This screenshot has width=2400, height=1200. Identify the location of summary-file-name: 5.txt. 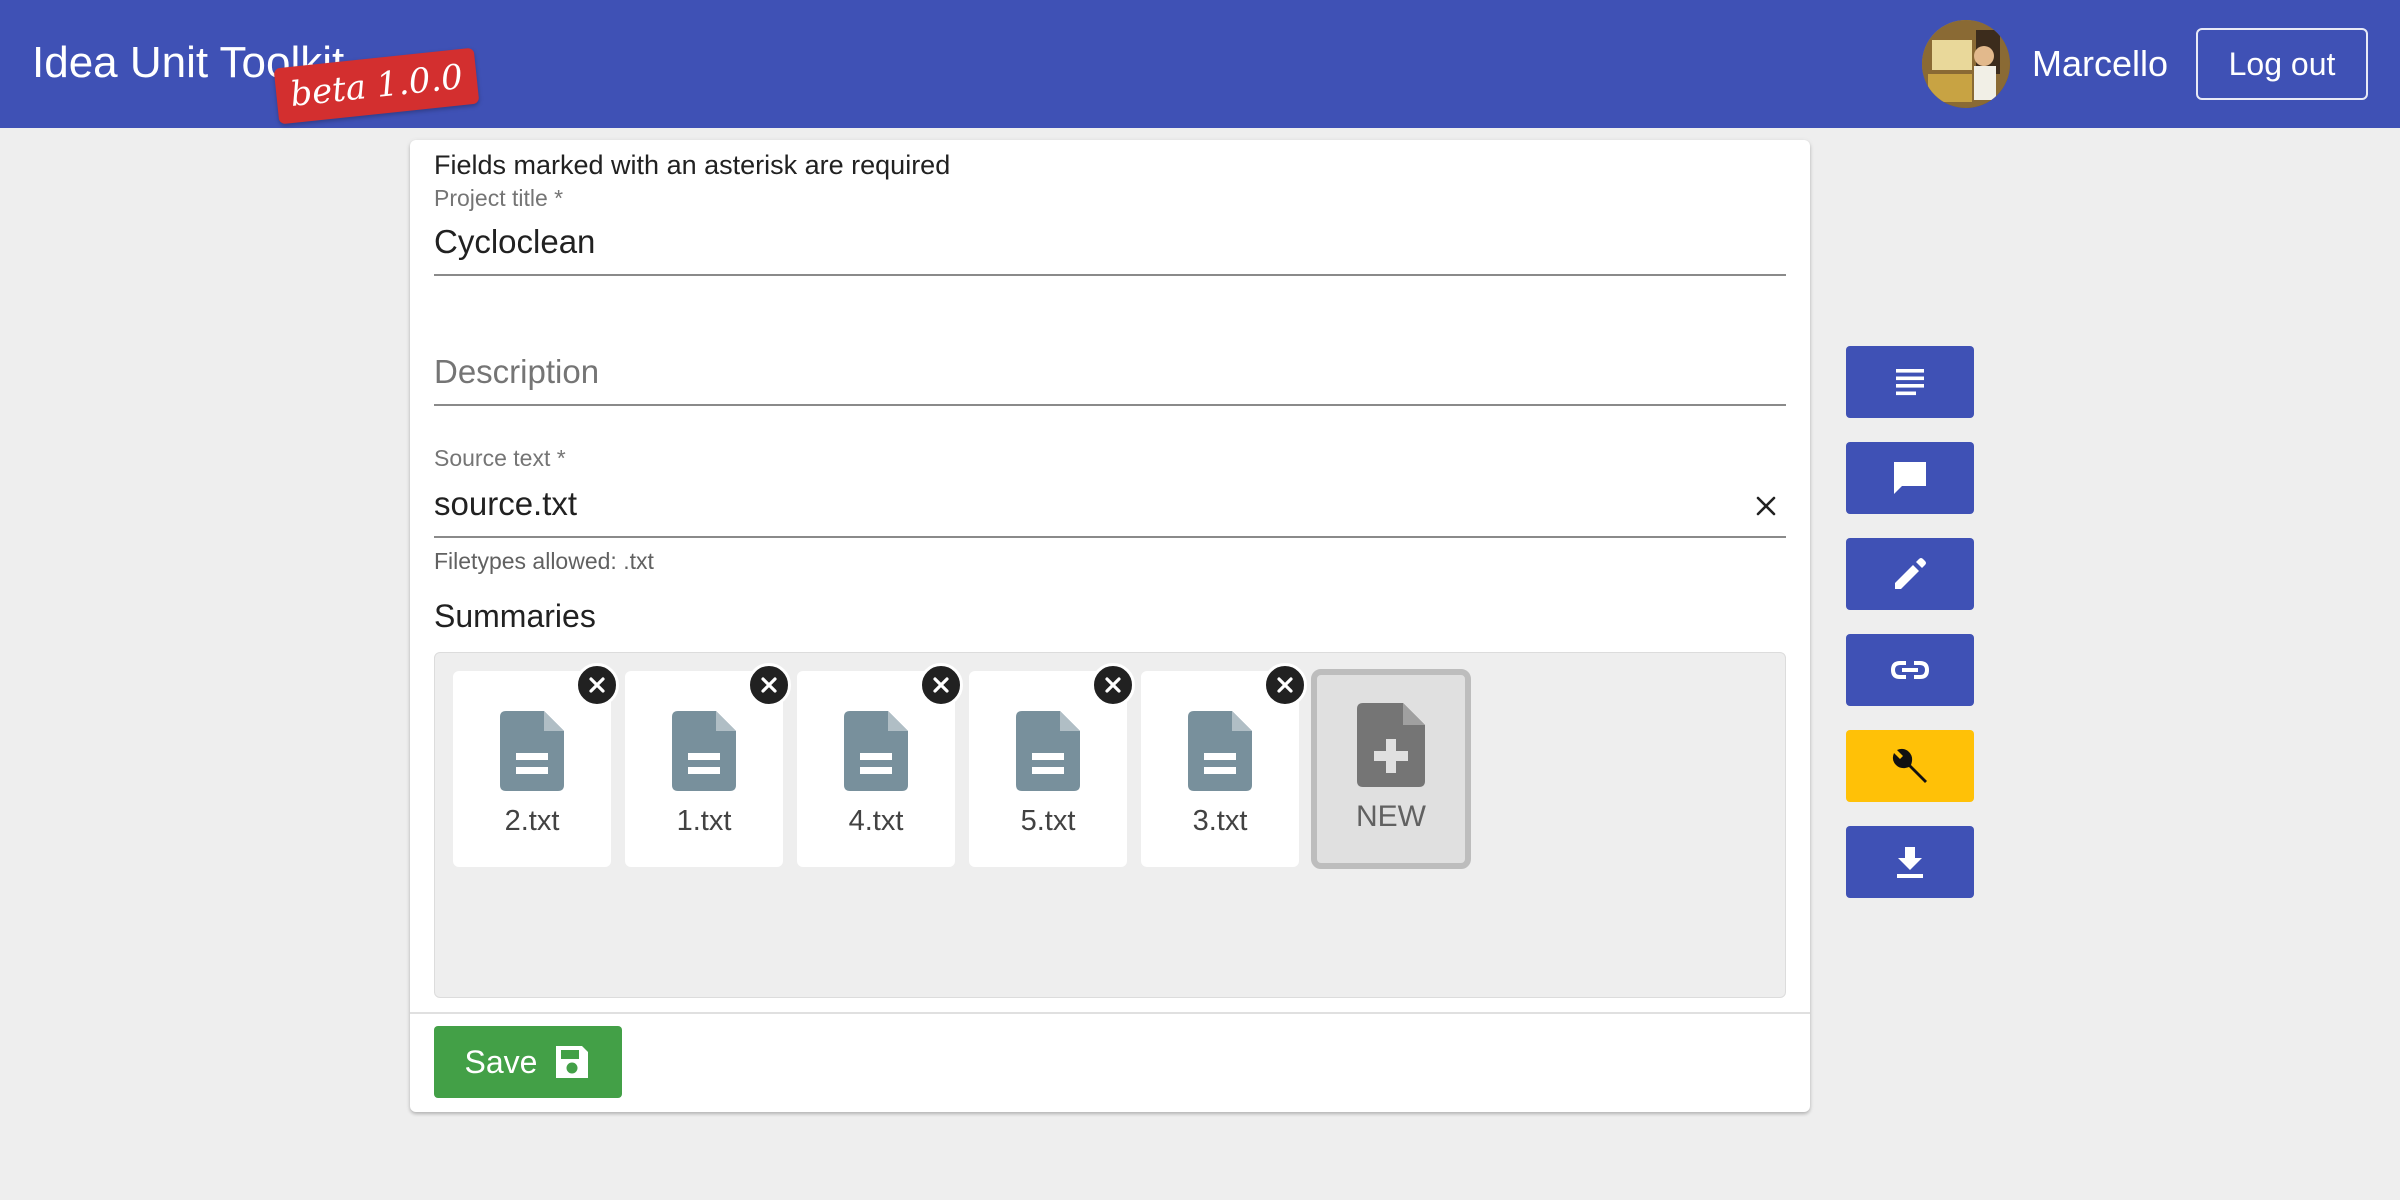
(1048, 821).